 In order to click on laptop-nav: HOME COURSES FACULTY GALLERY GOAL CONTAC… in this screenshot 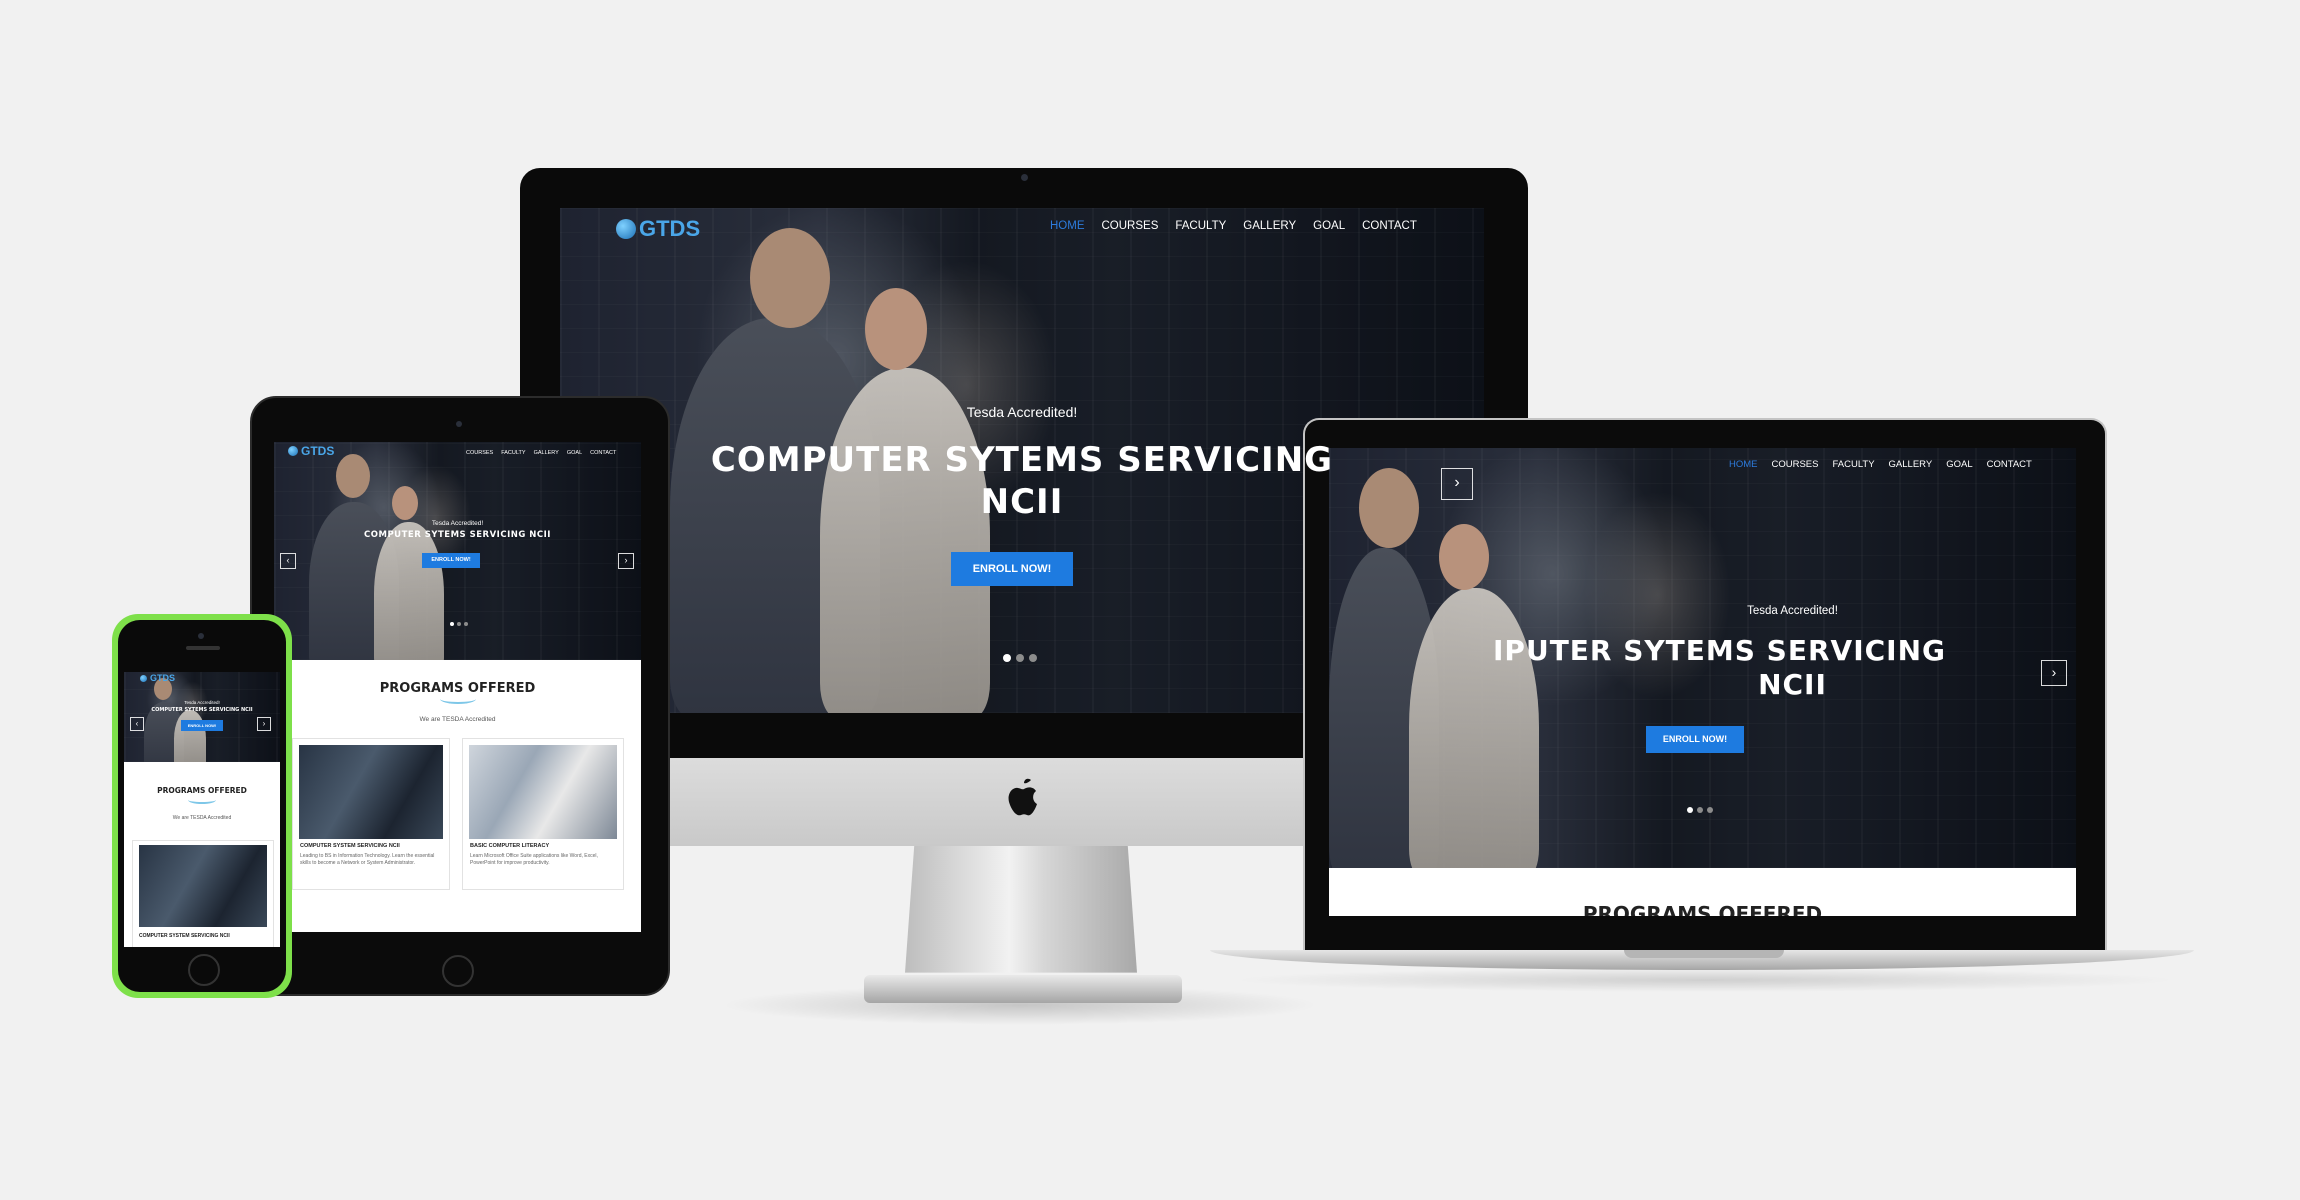, I will do `click(1880, 464)`.